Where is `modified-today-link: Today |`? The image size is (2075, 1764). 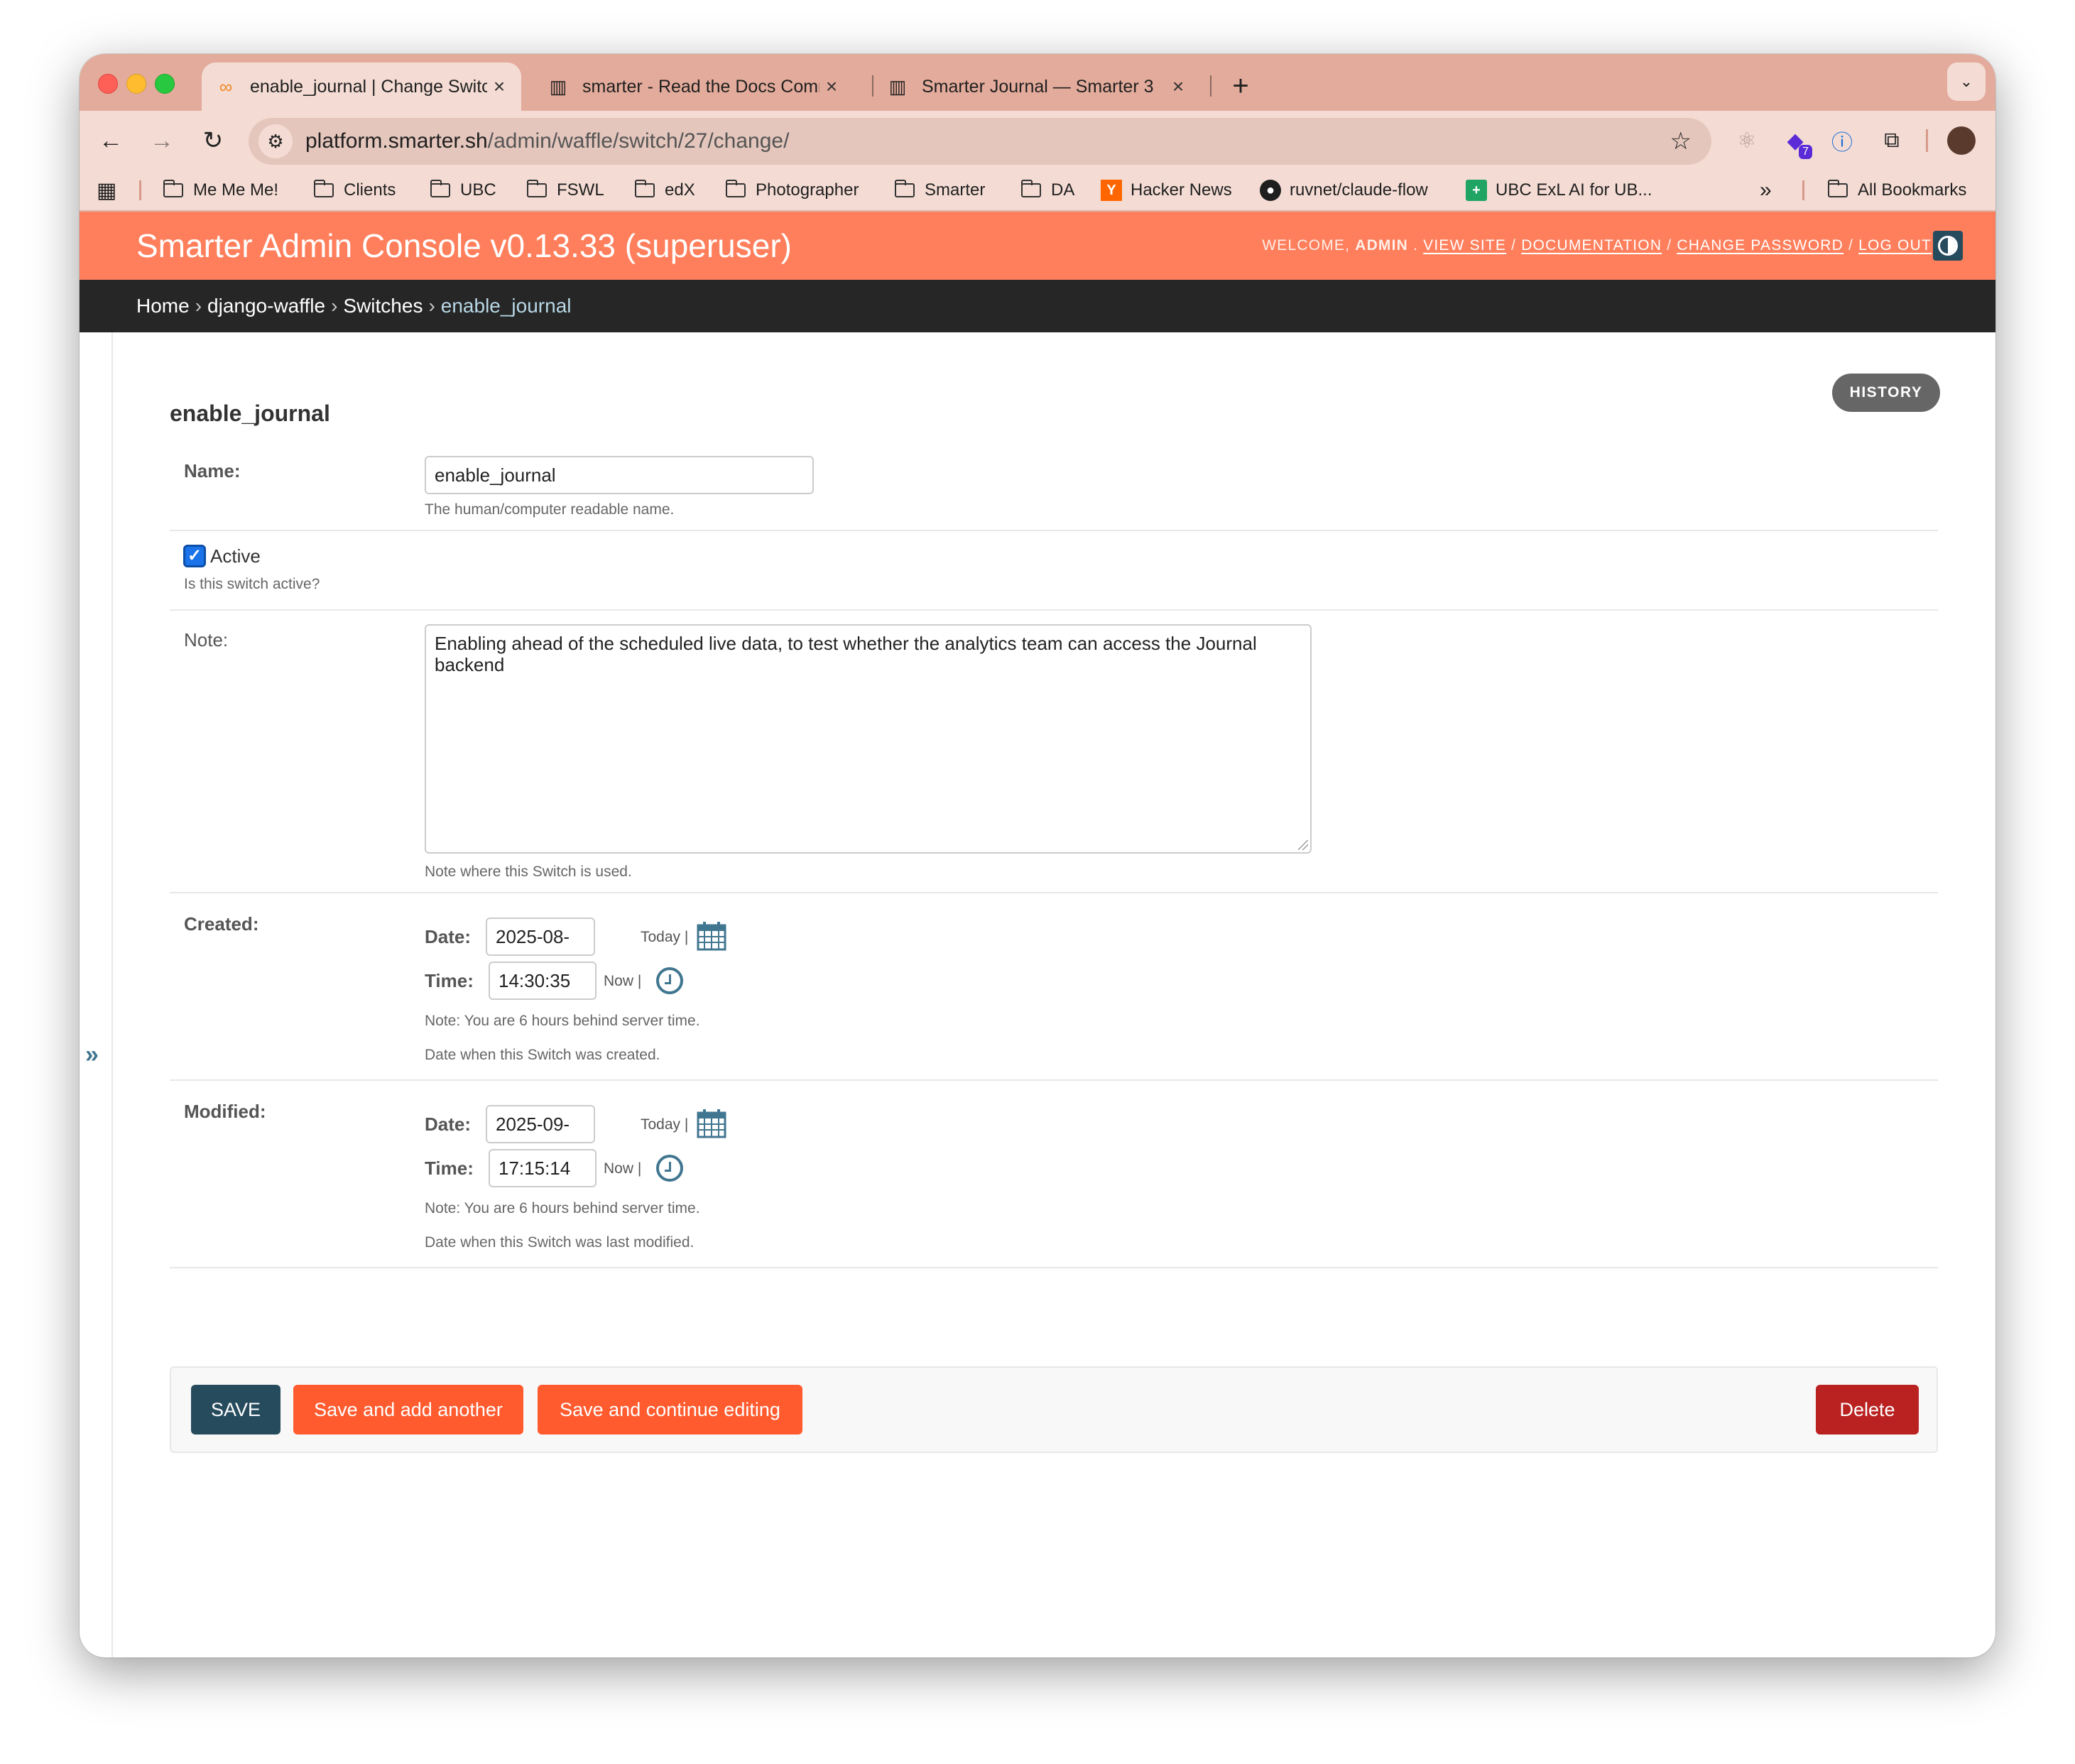 modified-today-link: Today | is located at coordinates (664, 1124).